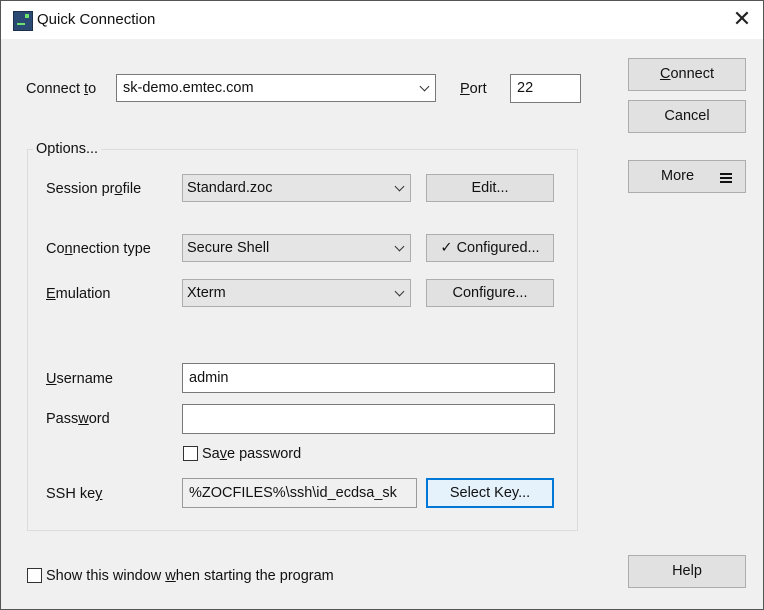 The height and width of the screenshot is (610, 764). Describe the element at coordinates (68, 249) in the screenshot. I see `connection-type-label-accelerator: n` at that location.